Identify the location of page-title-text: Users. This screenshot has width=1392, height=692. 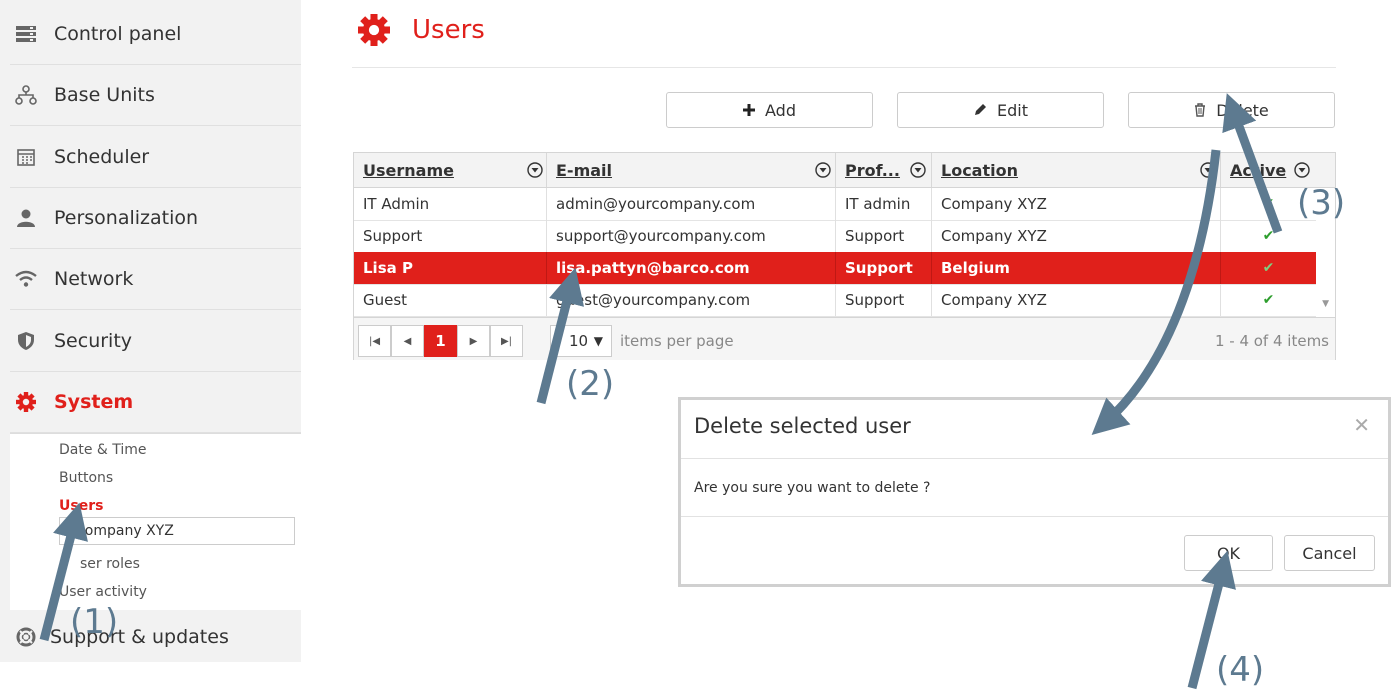
(448, 30).